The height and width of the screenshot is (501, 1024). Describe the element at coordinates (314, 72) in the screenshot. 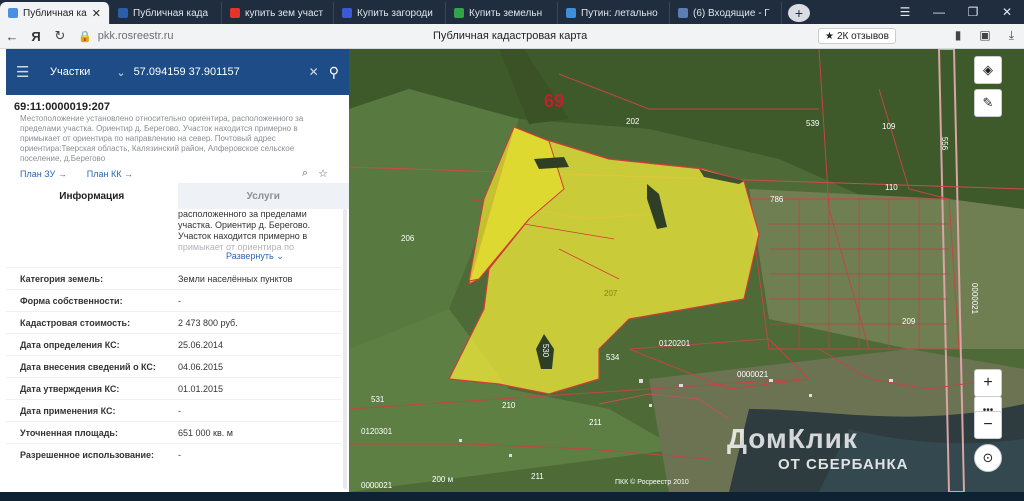

I see `clear-icon: ✕` at that location.